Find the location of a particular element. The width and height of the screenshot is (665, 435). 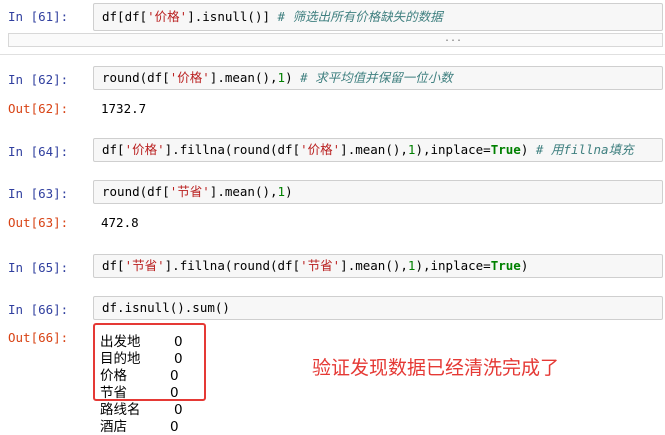

output-prompt: Out[63]: is located at coordinates (38, 222).